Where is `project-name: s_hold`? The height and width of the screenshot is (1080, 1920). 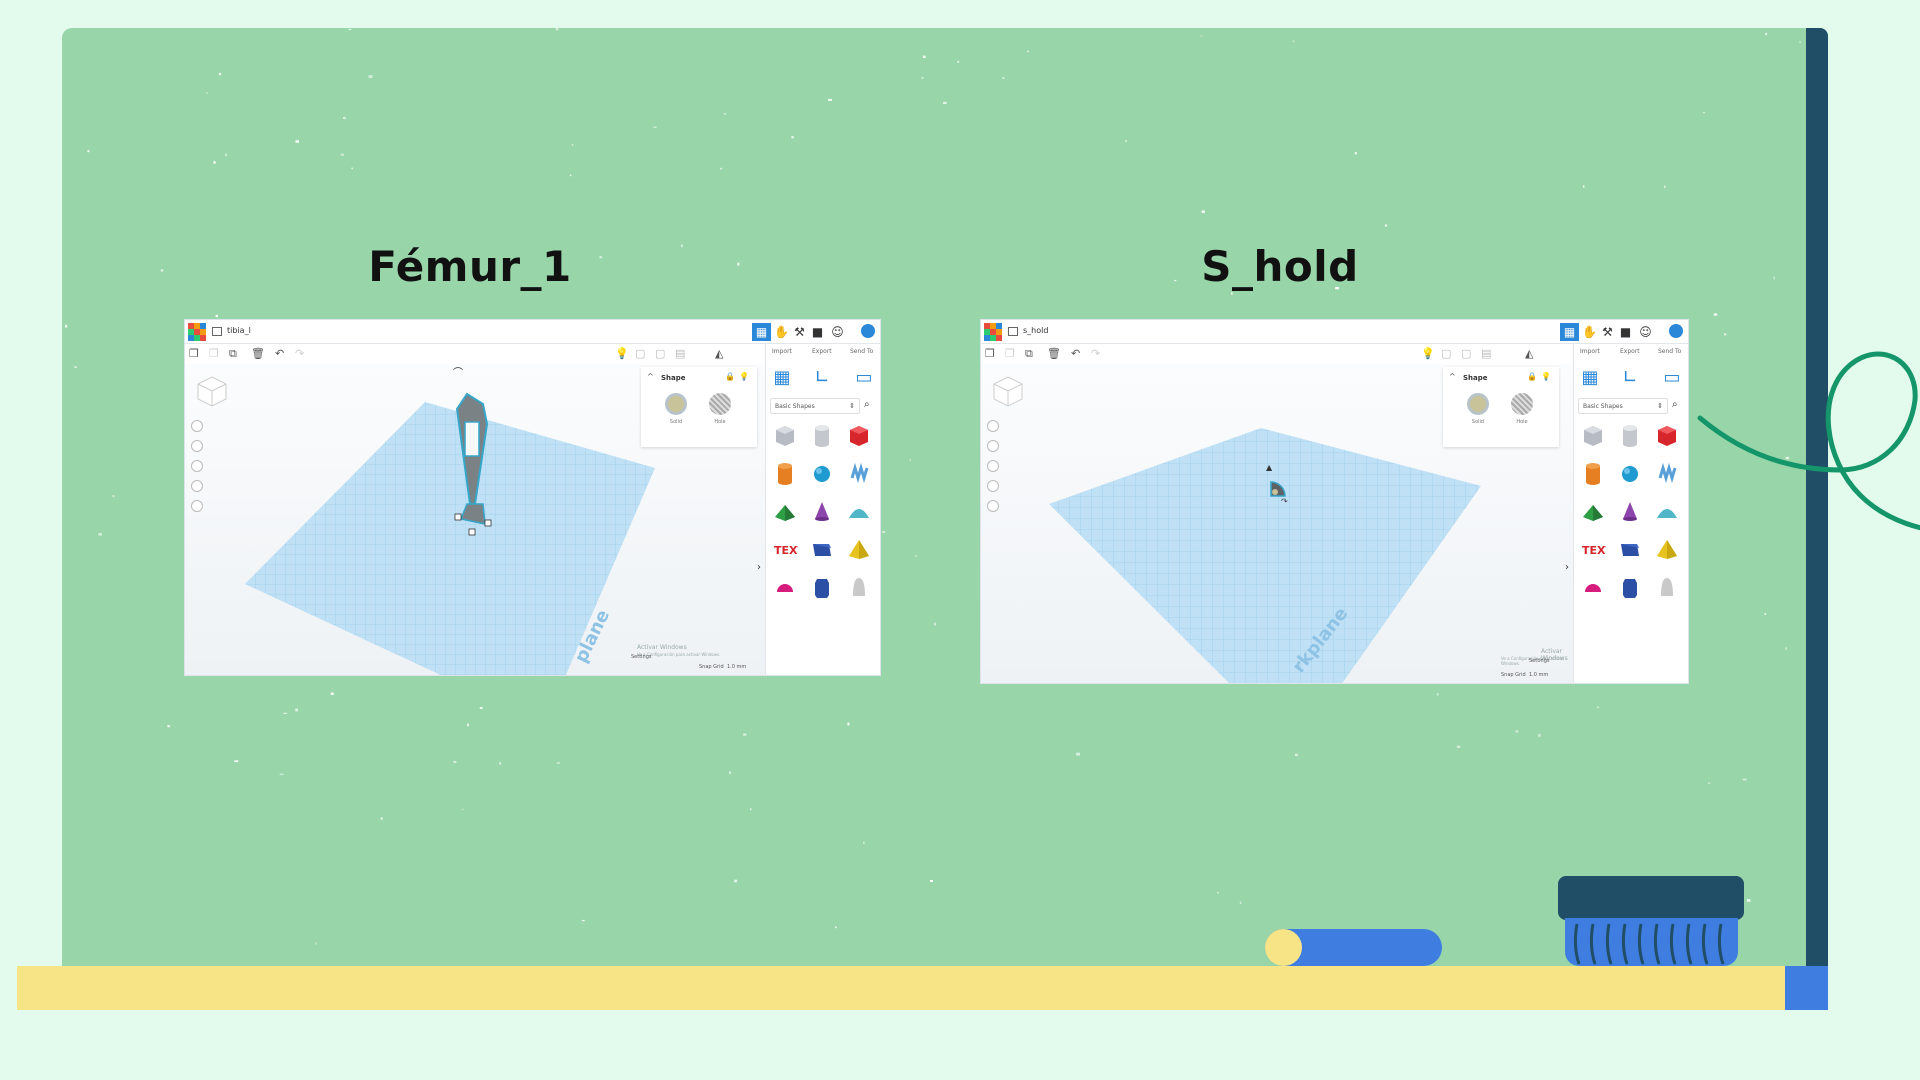 project-name: s_hold is located at coordinates (1035, 330).